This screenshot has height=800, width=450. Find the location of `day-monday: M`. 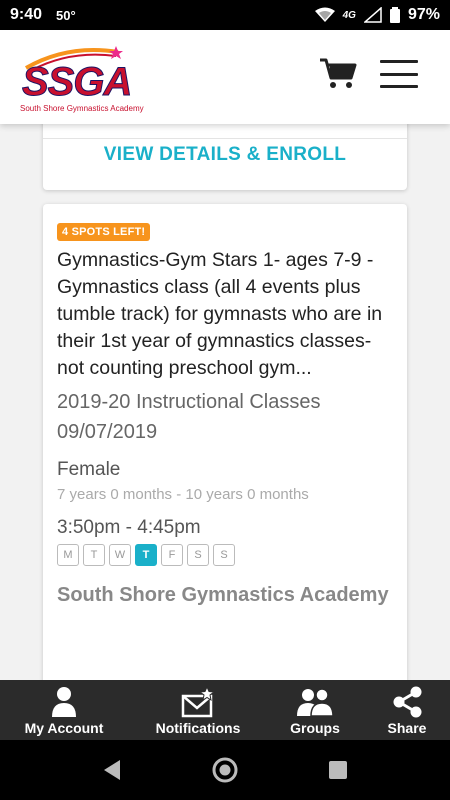

day-monday: M is located at coordinates (68, 555).